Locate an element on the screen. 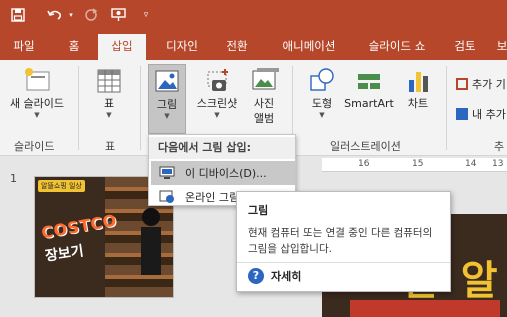  tell-me-more-label: 자세히 is located at coordinates (286, 276).